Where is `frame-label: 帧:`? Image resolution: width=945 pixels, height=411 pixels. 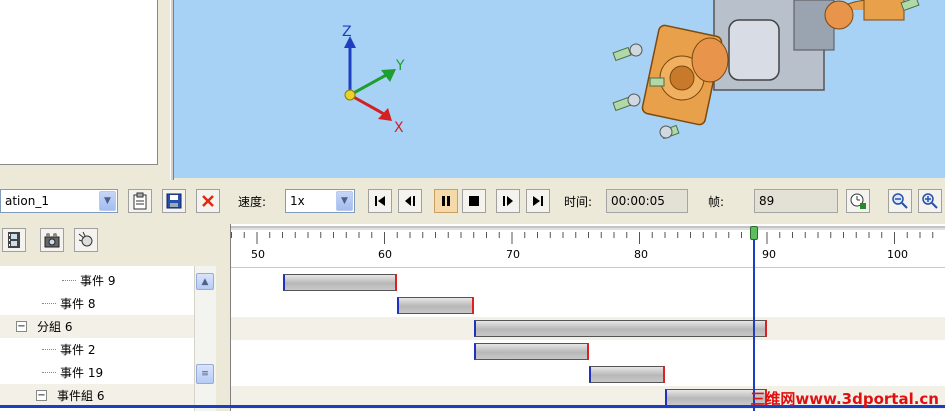 frame-label: 帧: is located at coordinates (716, 202).